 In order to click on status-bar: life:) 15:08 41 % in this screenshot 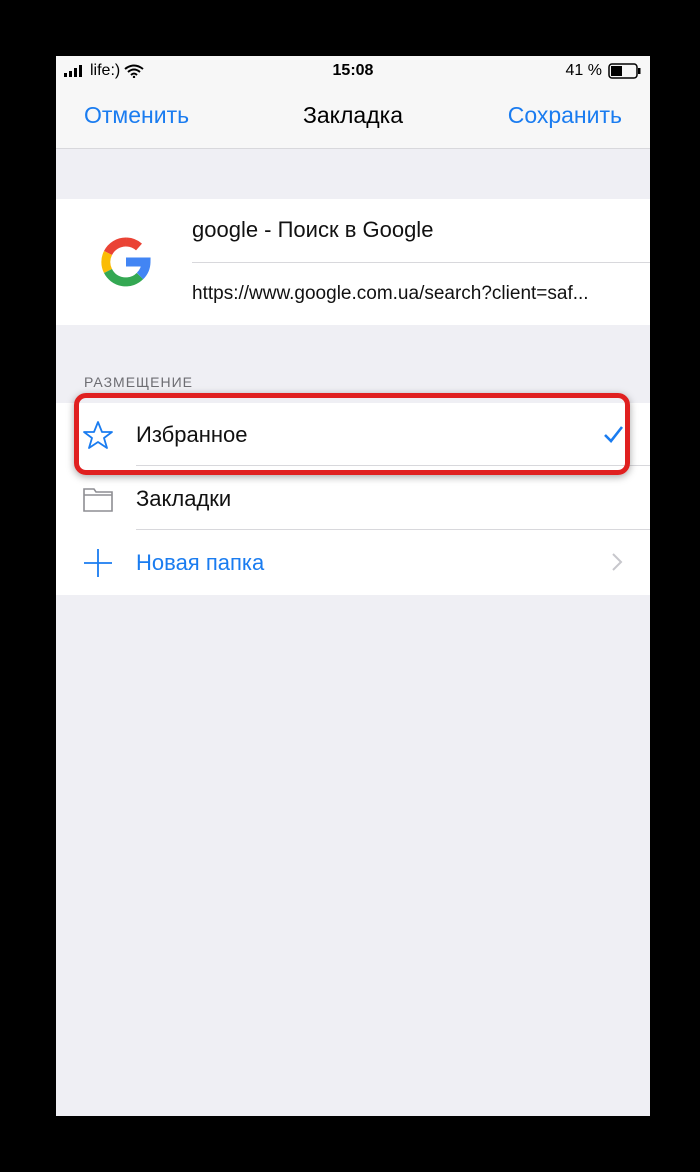, I will do `click(353, 71)`.